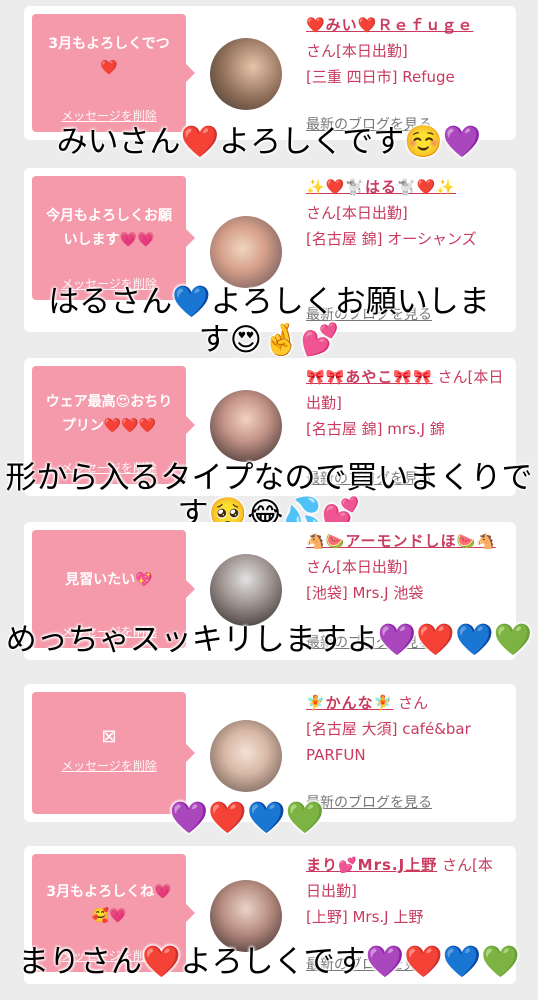 This screenshot has height=1000, width=538. What do you see at coordinates (406, 403) in the screenshot?
I see `profile-info: 🎀🎀あやこ🎀🎀 さん[本日出勤] [名古屋 錦] mrs.J 錦` at bounding box center [406, 403].